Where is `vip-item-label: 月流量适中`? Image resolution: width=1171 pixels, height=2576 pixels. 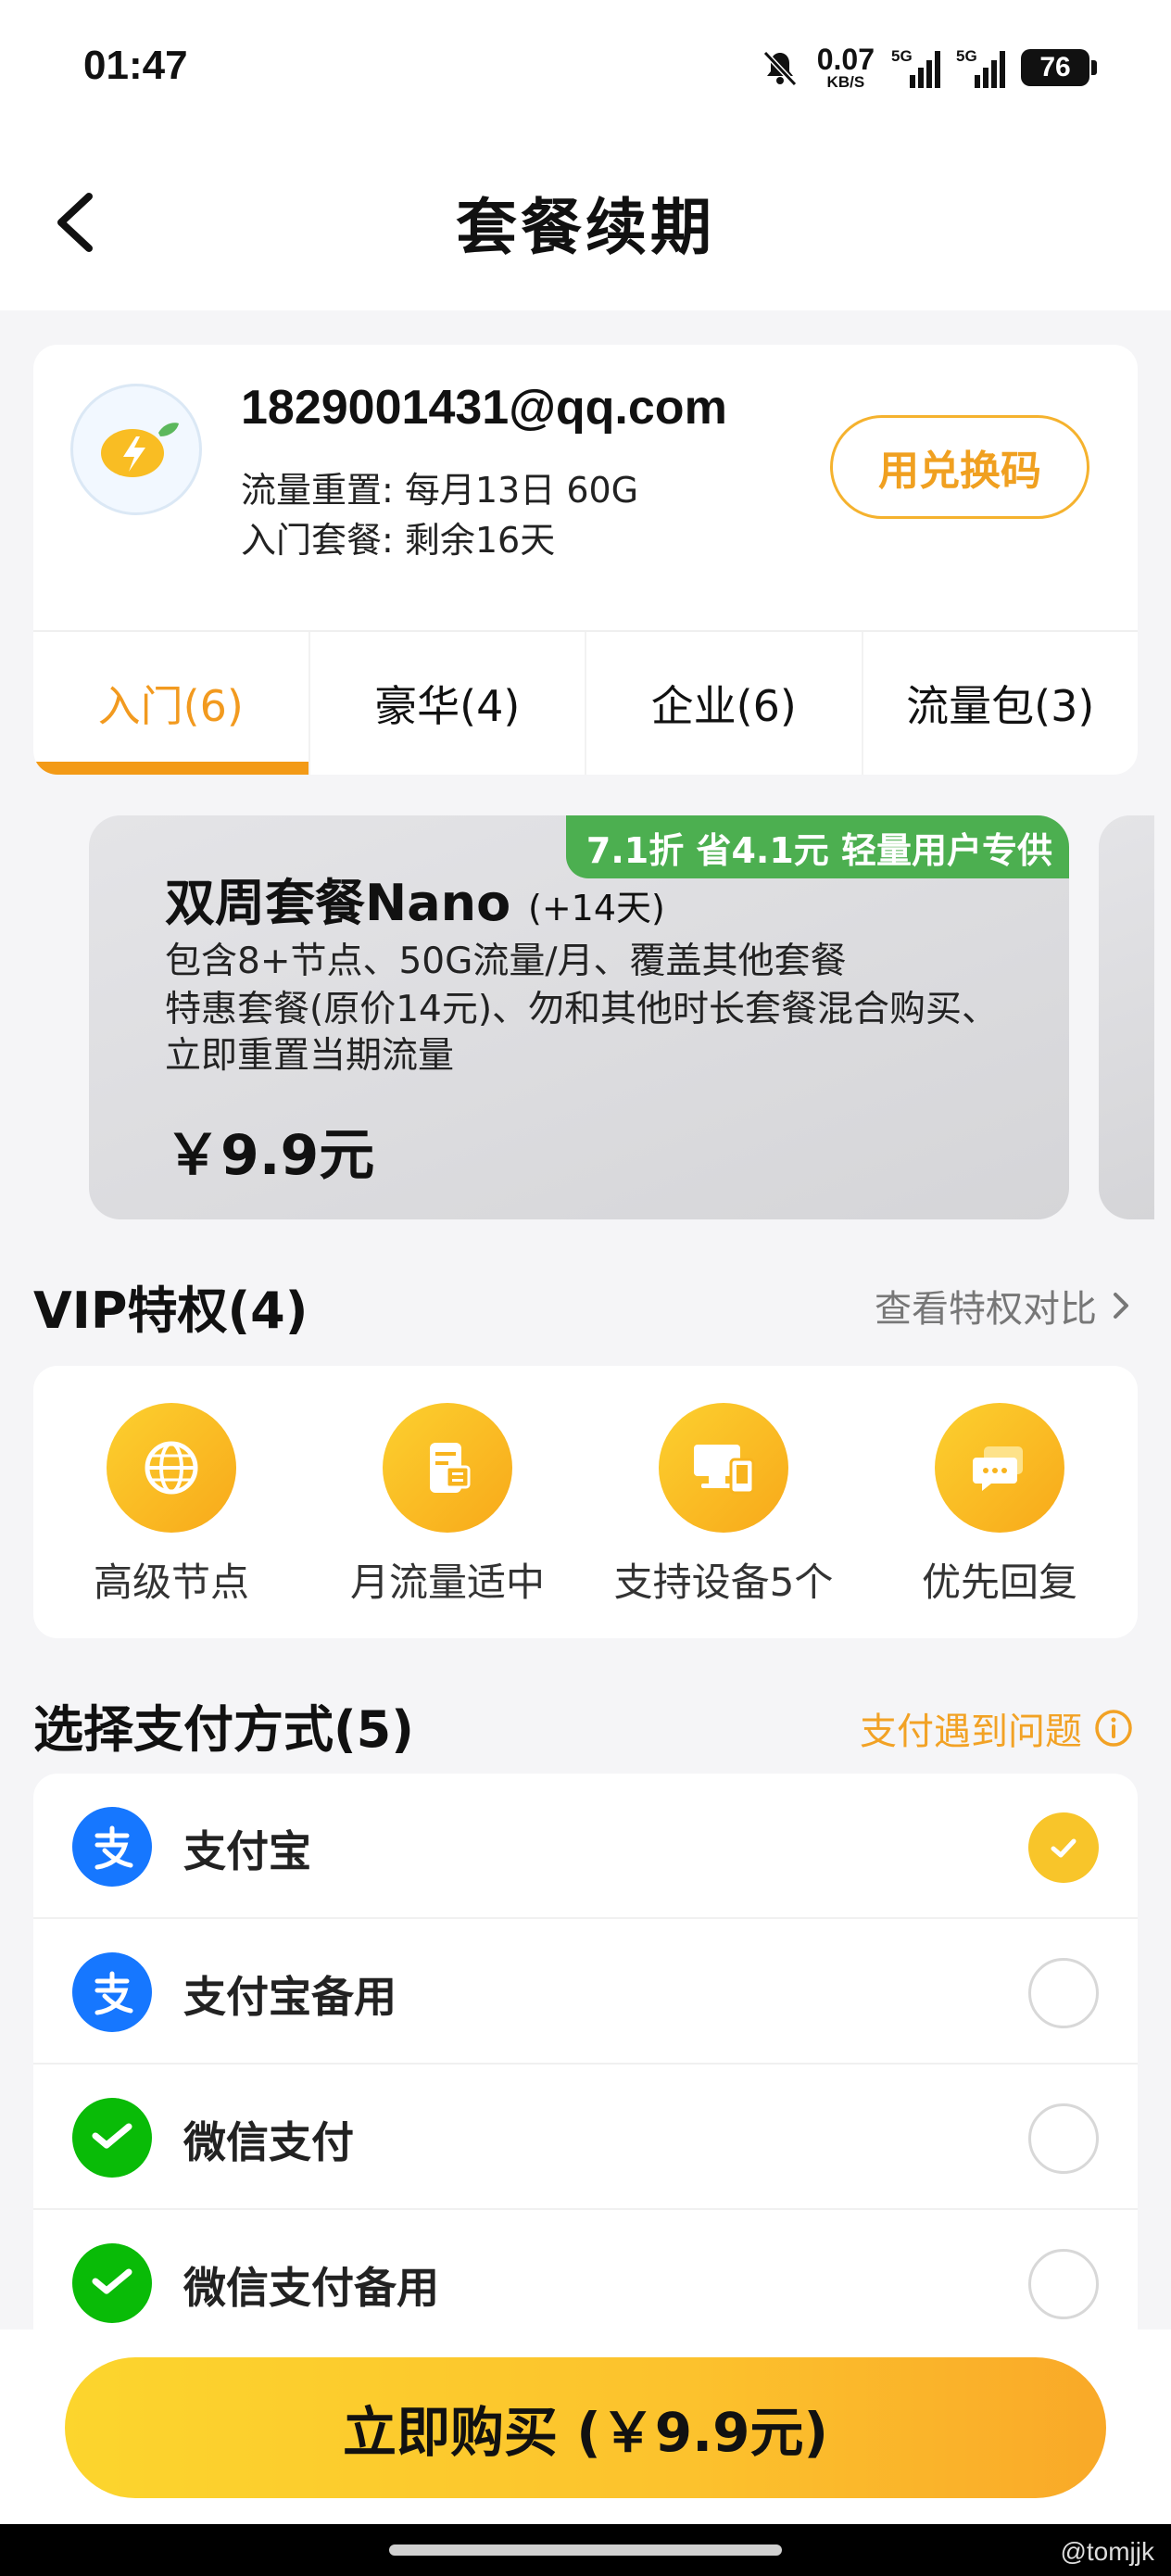 vip-item-label: 月流量适中 is located at coordinates (447, 1582).